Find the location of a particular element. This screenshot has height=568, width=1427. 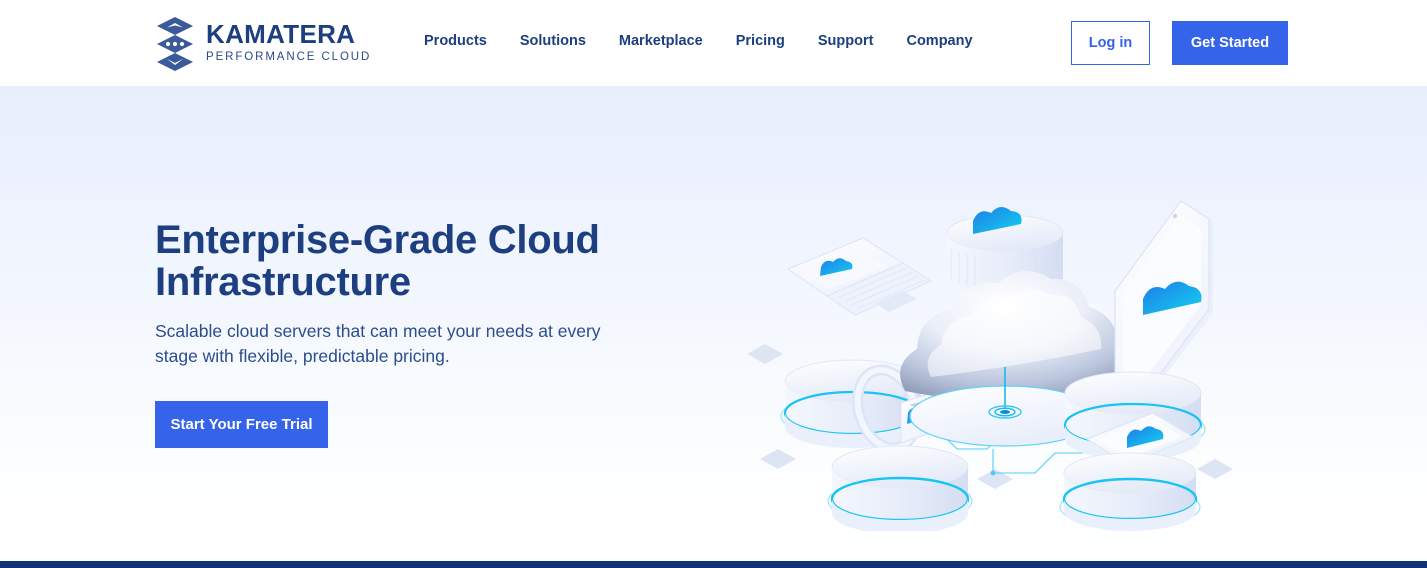

page-title: Enterprise-Grade Cloud Infrastructure is located at coordinates (377, 261).